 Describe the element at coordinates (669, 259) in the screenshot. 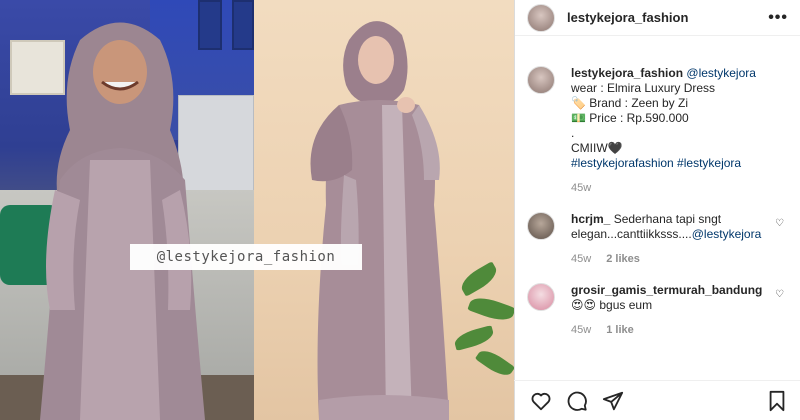

I see `comment-meta: 45w 2 likes` at that location.